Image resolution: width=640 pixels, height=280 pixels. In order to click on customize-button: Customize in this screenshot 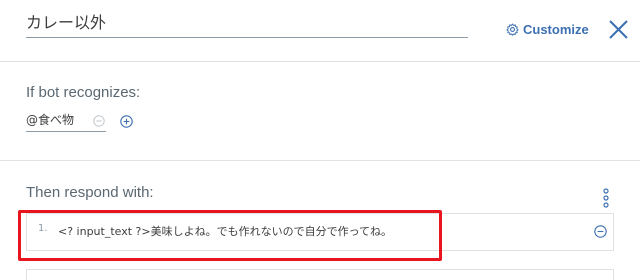, I will do `click(547, 29)`.